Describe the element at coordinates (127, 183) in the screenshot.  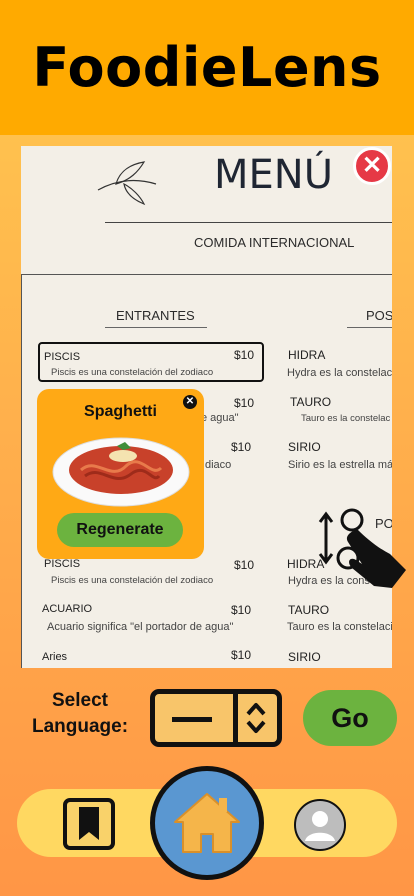
I see `leaf-icon` at that location.